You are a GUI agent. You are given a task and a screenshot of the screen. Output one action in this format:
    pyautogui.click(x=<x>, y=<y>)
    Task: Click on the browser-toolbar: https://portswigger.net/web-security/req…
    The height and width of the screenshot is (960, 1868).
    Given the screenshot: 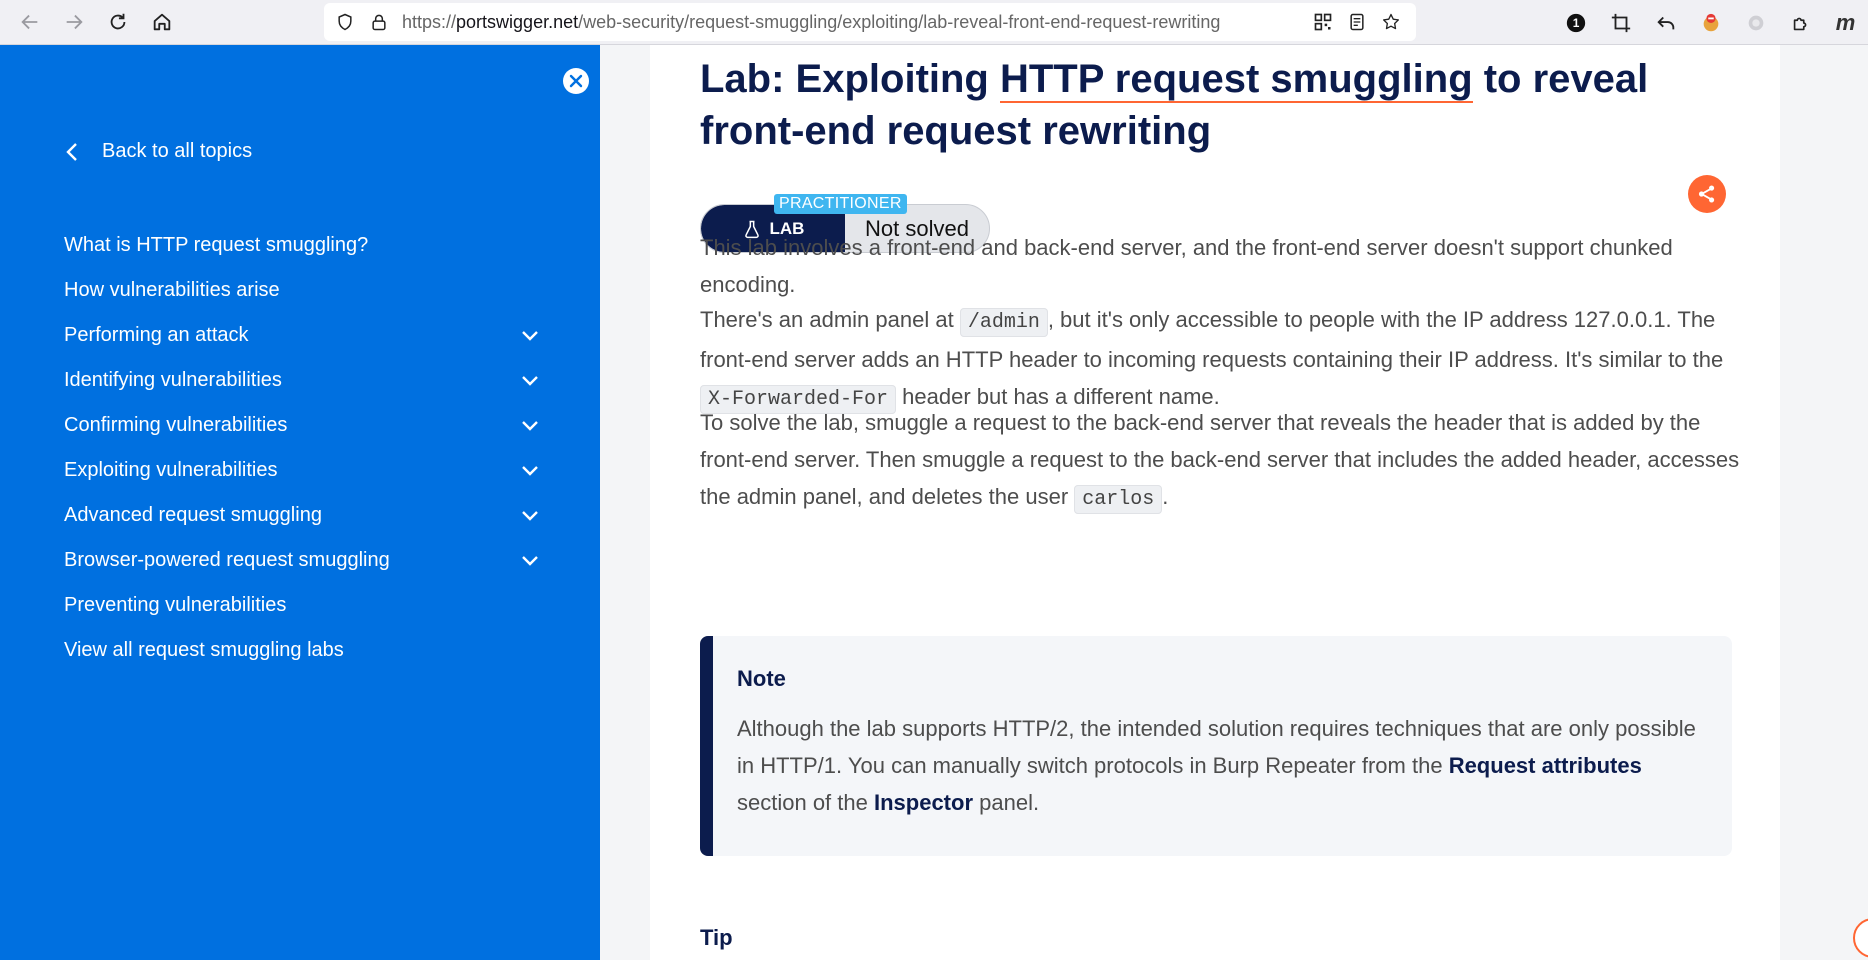 What is the action you would take?
    pyautogui.click(x=934, y=22)
    